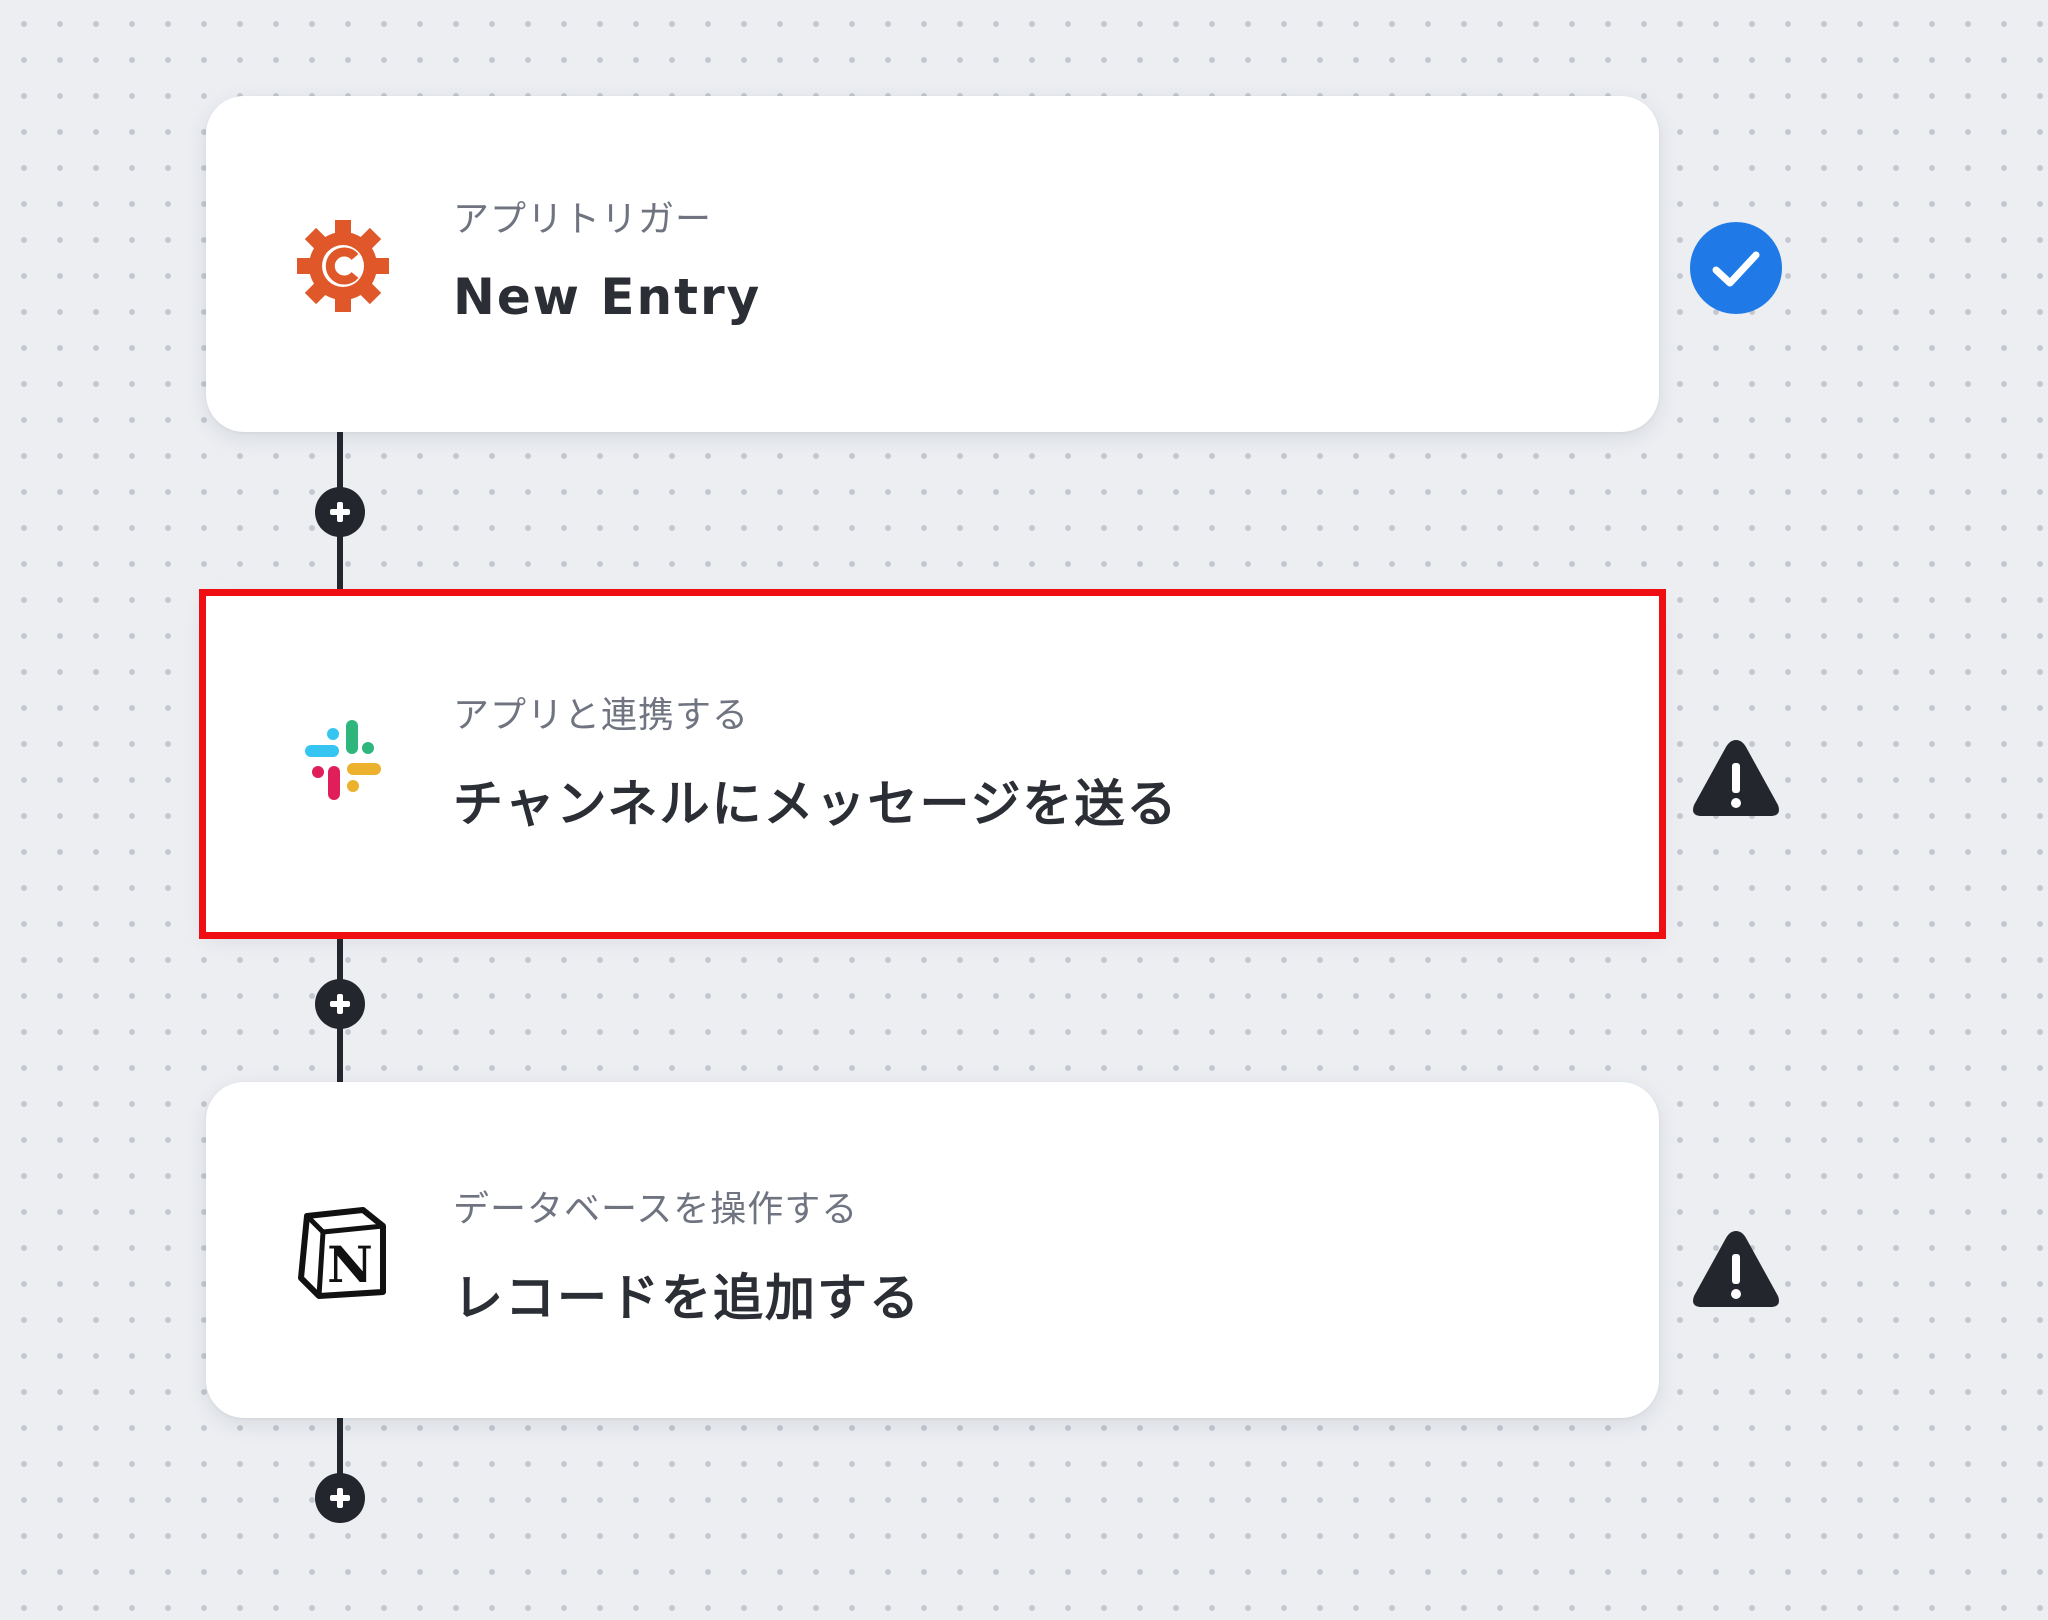  What do you see at coordinates (343, 266) in the screenshot?
I see `cognito-forms-gear-icon` at bounding box center [343, 266].